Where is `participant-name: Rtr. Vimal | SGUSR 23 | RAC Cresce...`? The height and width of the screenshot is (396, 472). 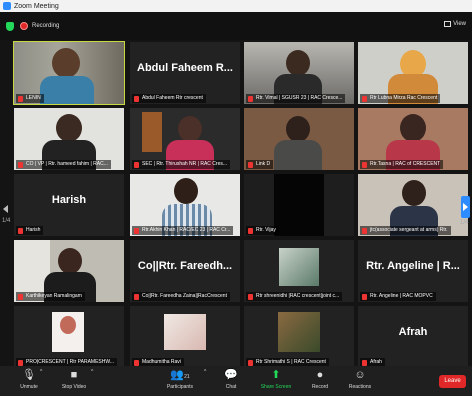
participant-name: Rtr. Vimal | SGUSR 23 | RAC Cresce... is located at coordinates (296, 98).